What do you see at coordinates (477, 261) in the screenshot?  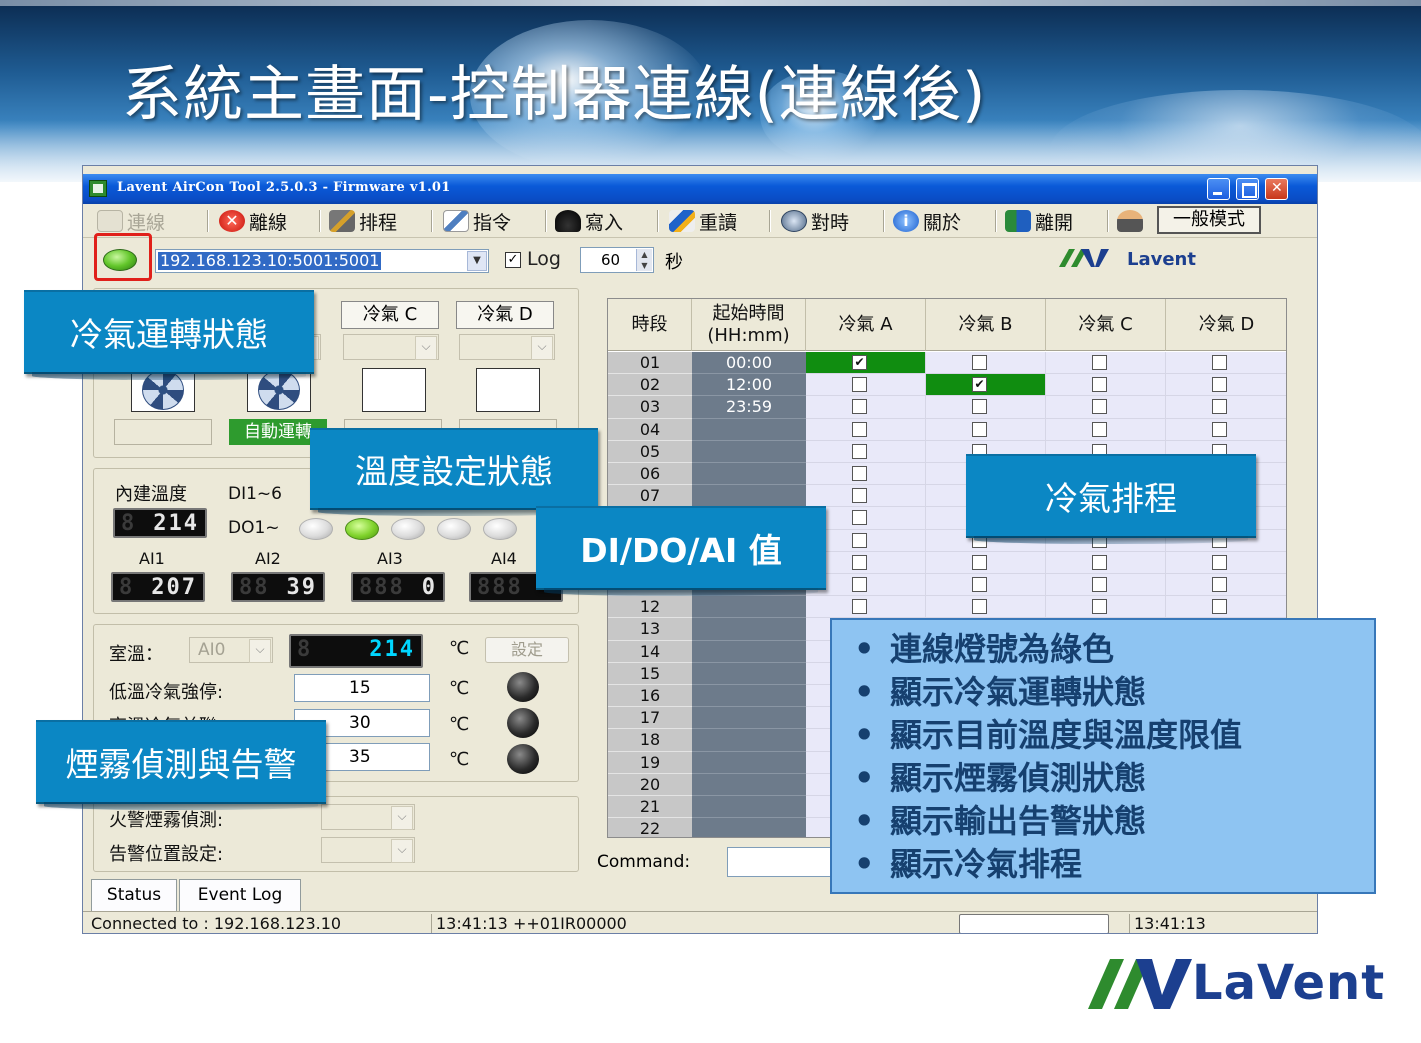 I see `chevron-down-icon: ▼` at bounding box center [477, 261].